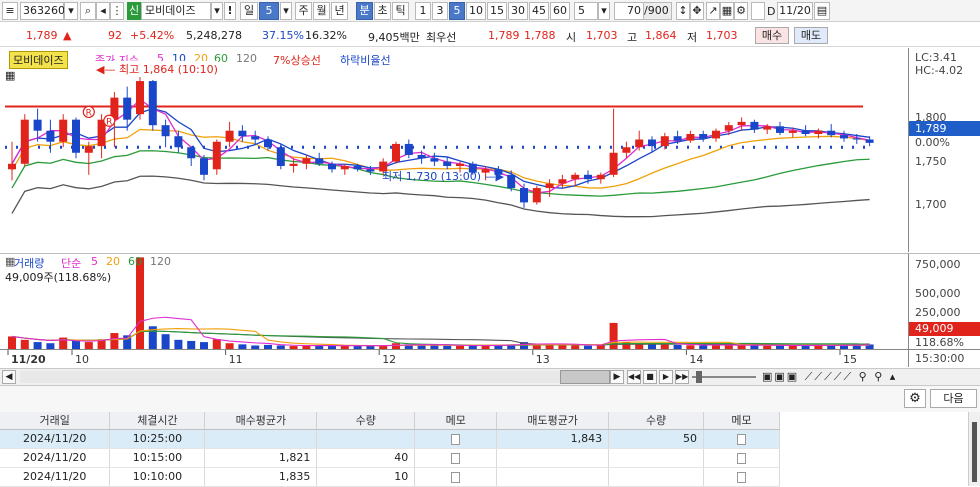 This screenshot has height=487, width=980. I want to click on table-scroll-thumb, so click(974, 452).